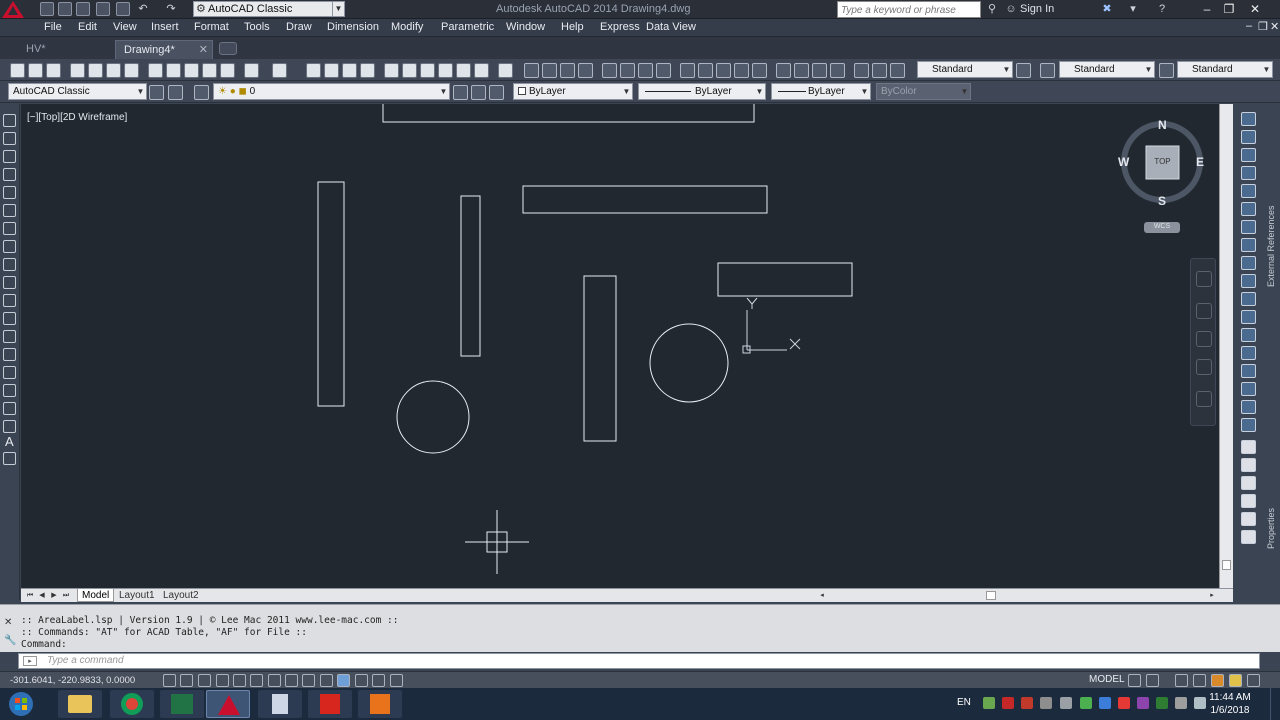 This screenshot has height=720, width=1280. I want to click on break-at-point-icon, so click(1248, 317).